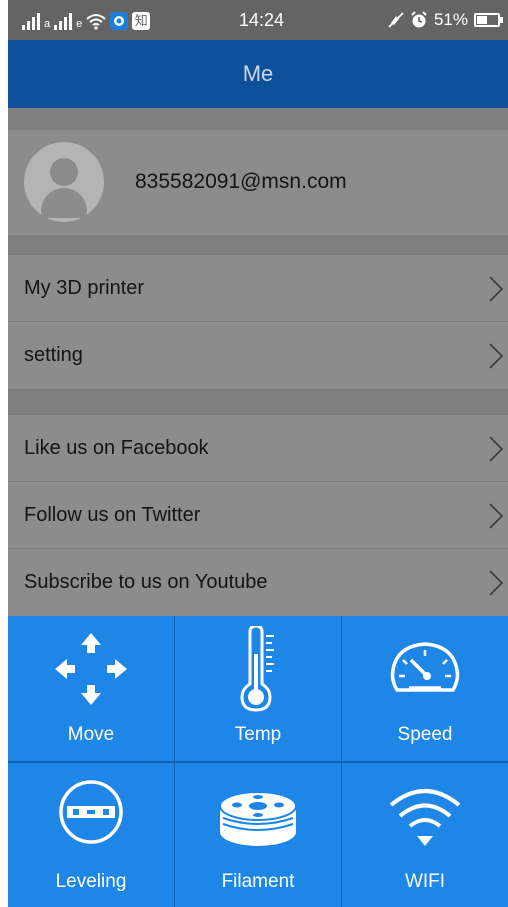  Describe the element at coordinates (258, 288) in the screenshot. I see `menu-item-my-3d-printer: My 3D printer` at that location.